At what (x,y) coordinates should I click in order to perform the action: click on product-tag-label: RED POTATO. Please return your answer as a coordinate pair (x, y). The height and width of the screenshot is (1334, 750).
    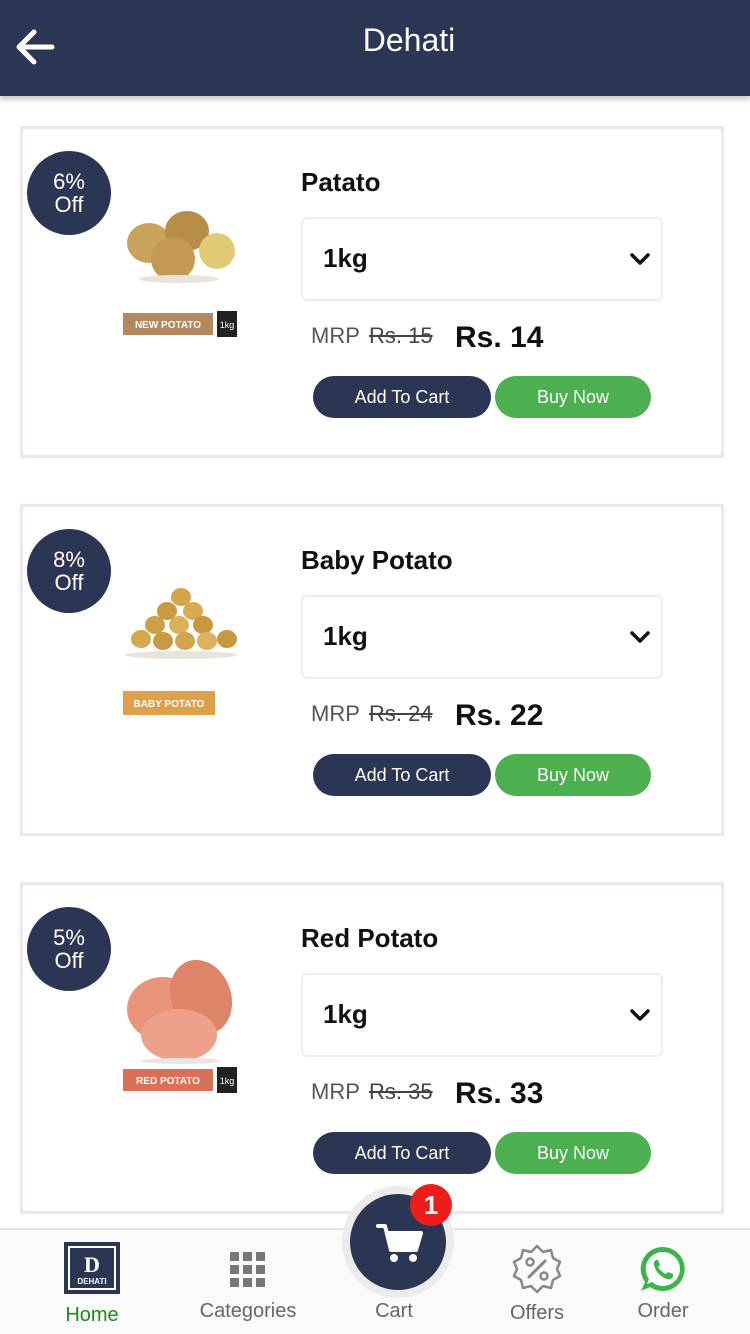
    Looking at the image, I should click on (168, 1081).